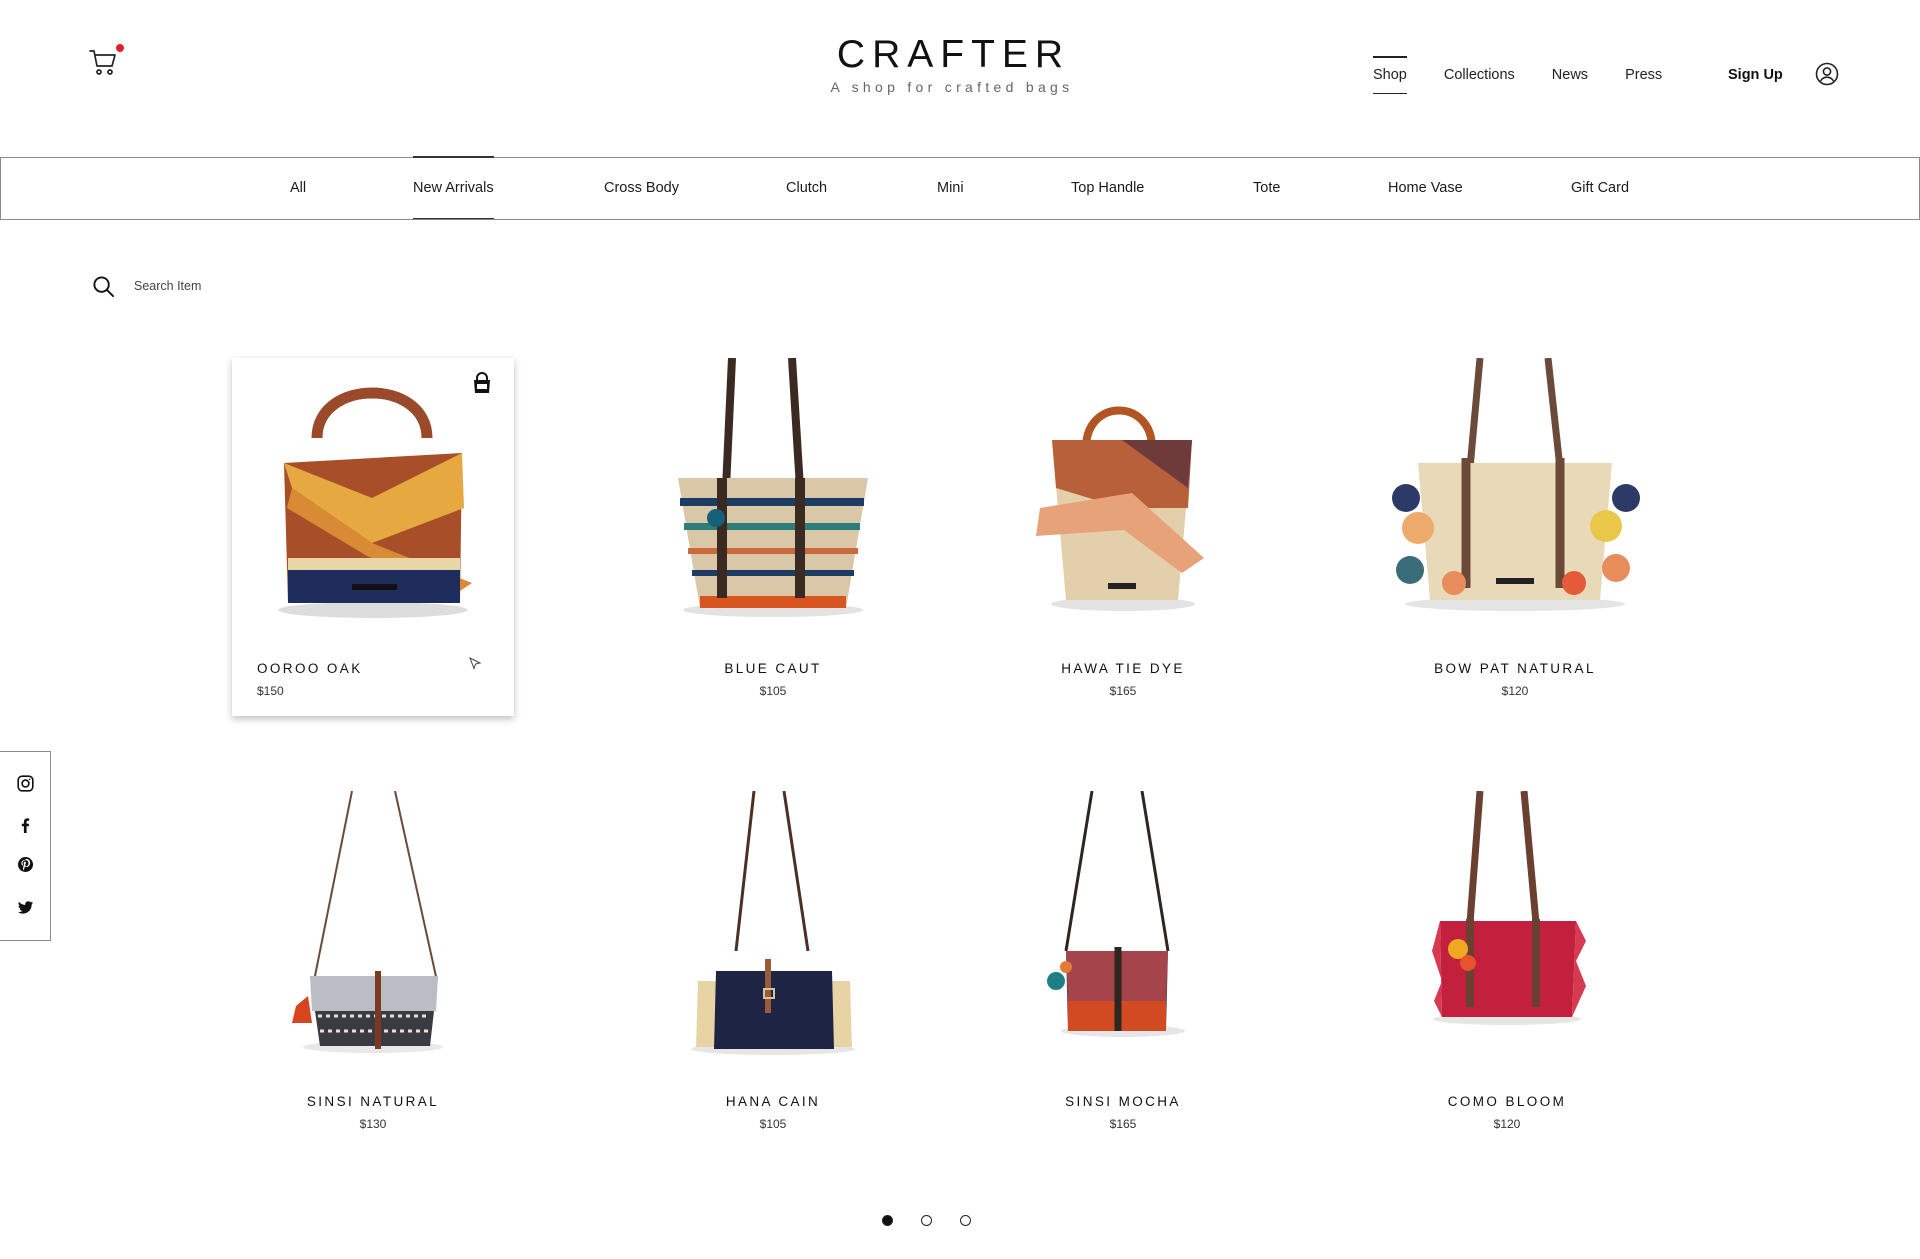  Describe the element at coordinates (806, 188) in the screenshot. I see `category-clutch: Clutch` at that location.